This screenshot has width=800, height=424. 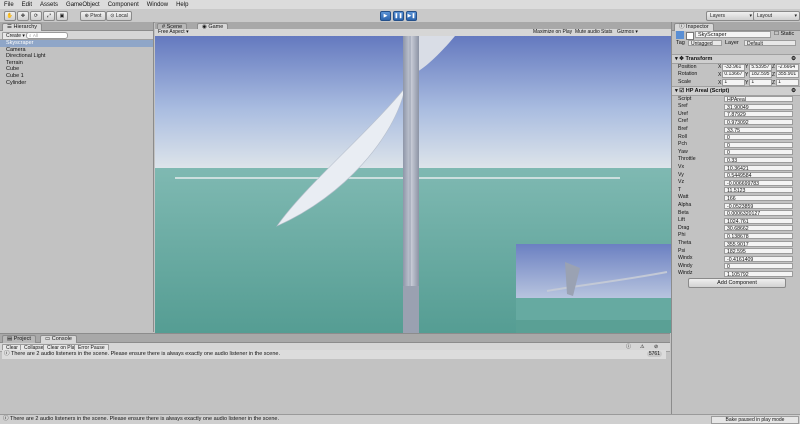 I want to click on menu-file: File, so click(x=9, y=4).